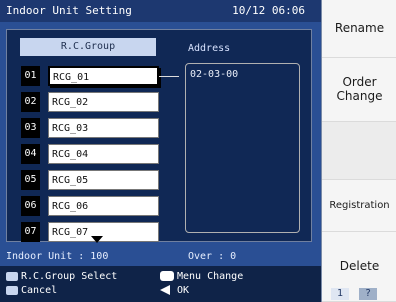  What do you see at coordinates (356, 294) in the screenshot?
I see `page-indicator: 1 ?` at bounding box center [356, 294].